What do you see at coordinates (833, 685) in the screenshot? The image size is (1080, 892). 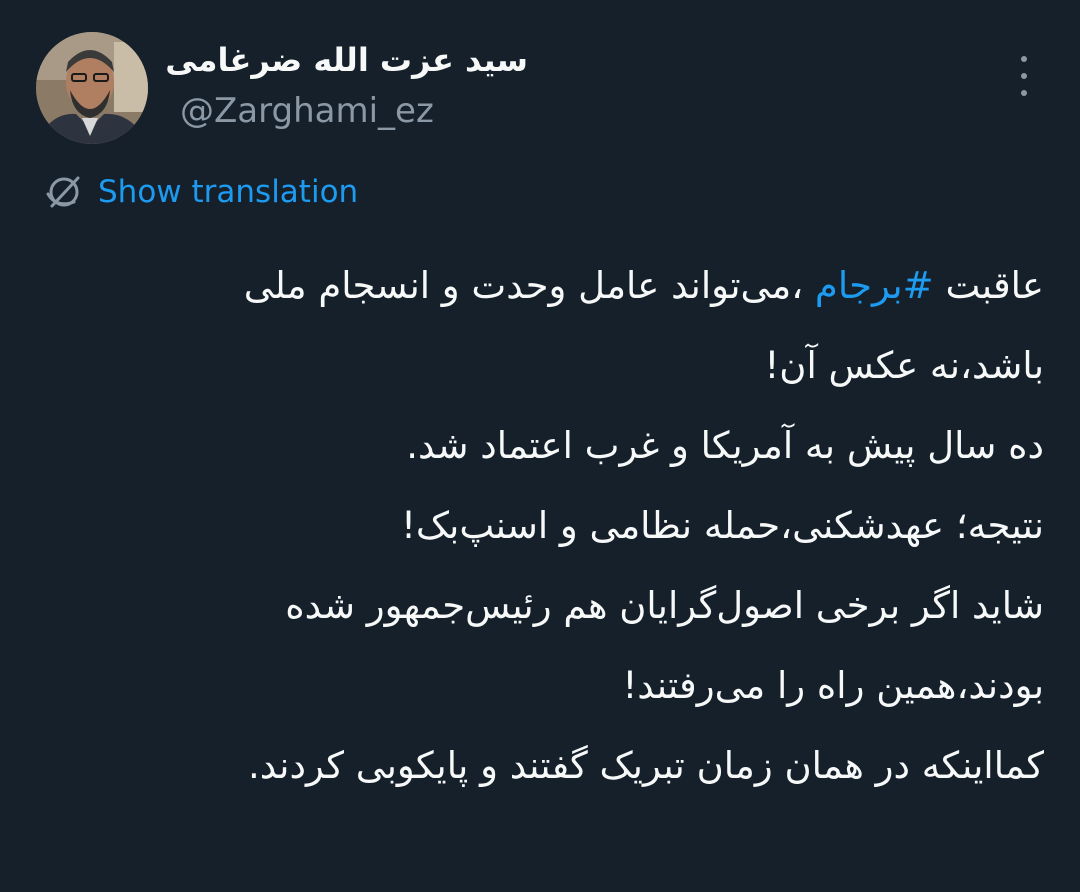 I see `tweet-line: بودند،همین راه را می‌رفتند!` at bounding box center [833, 685].